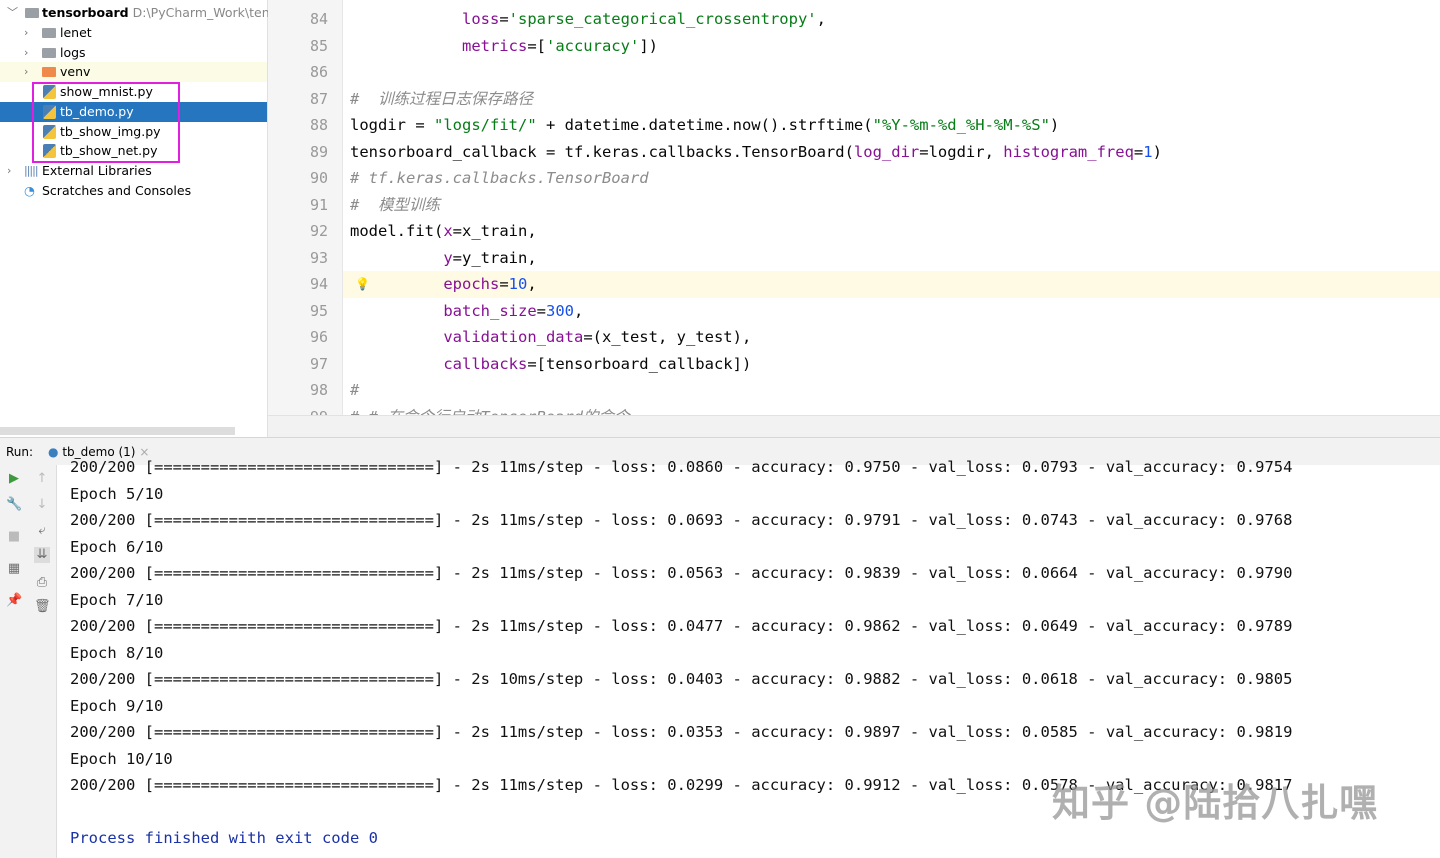 The height and width of the screenshot is (858, 1440). What do you see at coordinates (1068, 151) in the screenshot?
I see `code-token: histogram_freq` at bounding box center [1068, 151].